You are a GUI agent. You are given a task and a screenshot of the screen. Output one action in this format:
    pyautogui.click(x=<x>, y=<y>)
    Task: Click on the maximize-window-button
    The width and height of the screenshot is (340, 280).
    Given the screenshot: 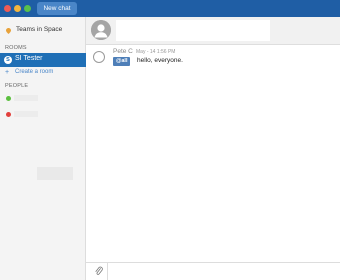 What is the action you would take?
    pyautogui.click(x=27, y=8)
    